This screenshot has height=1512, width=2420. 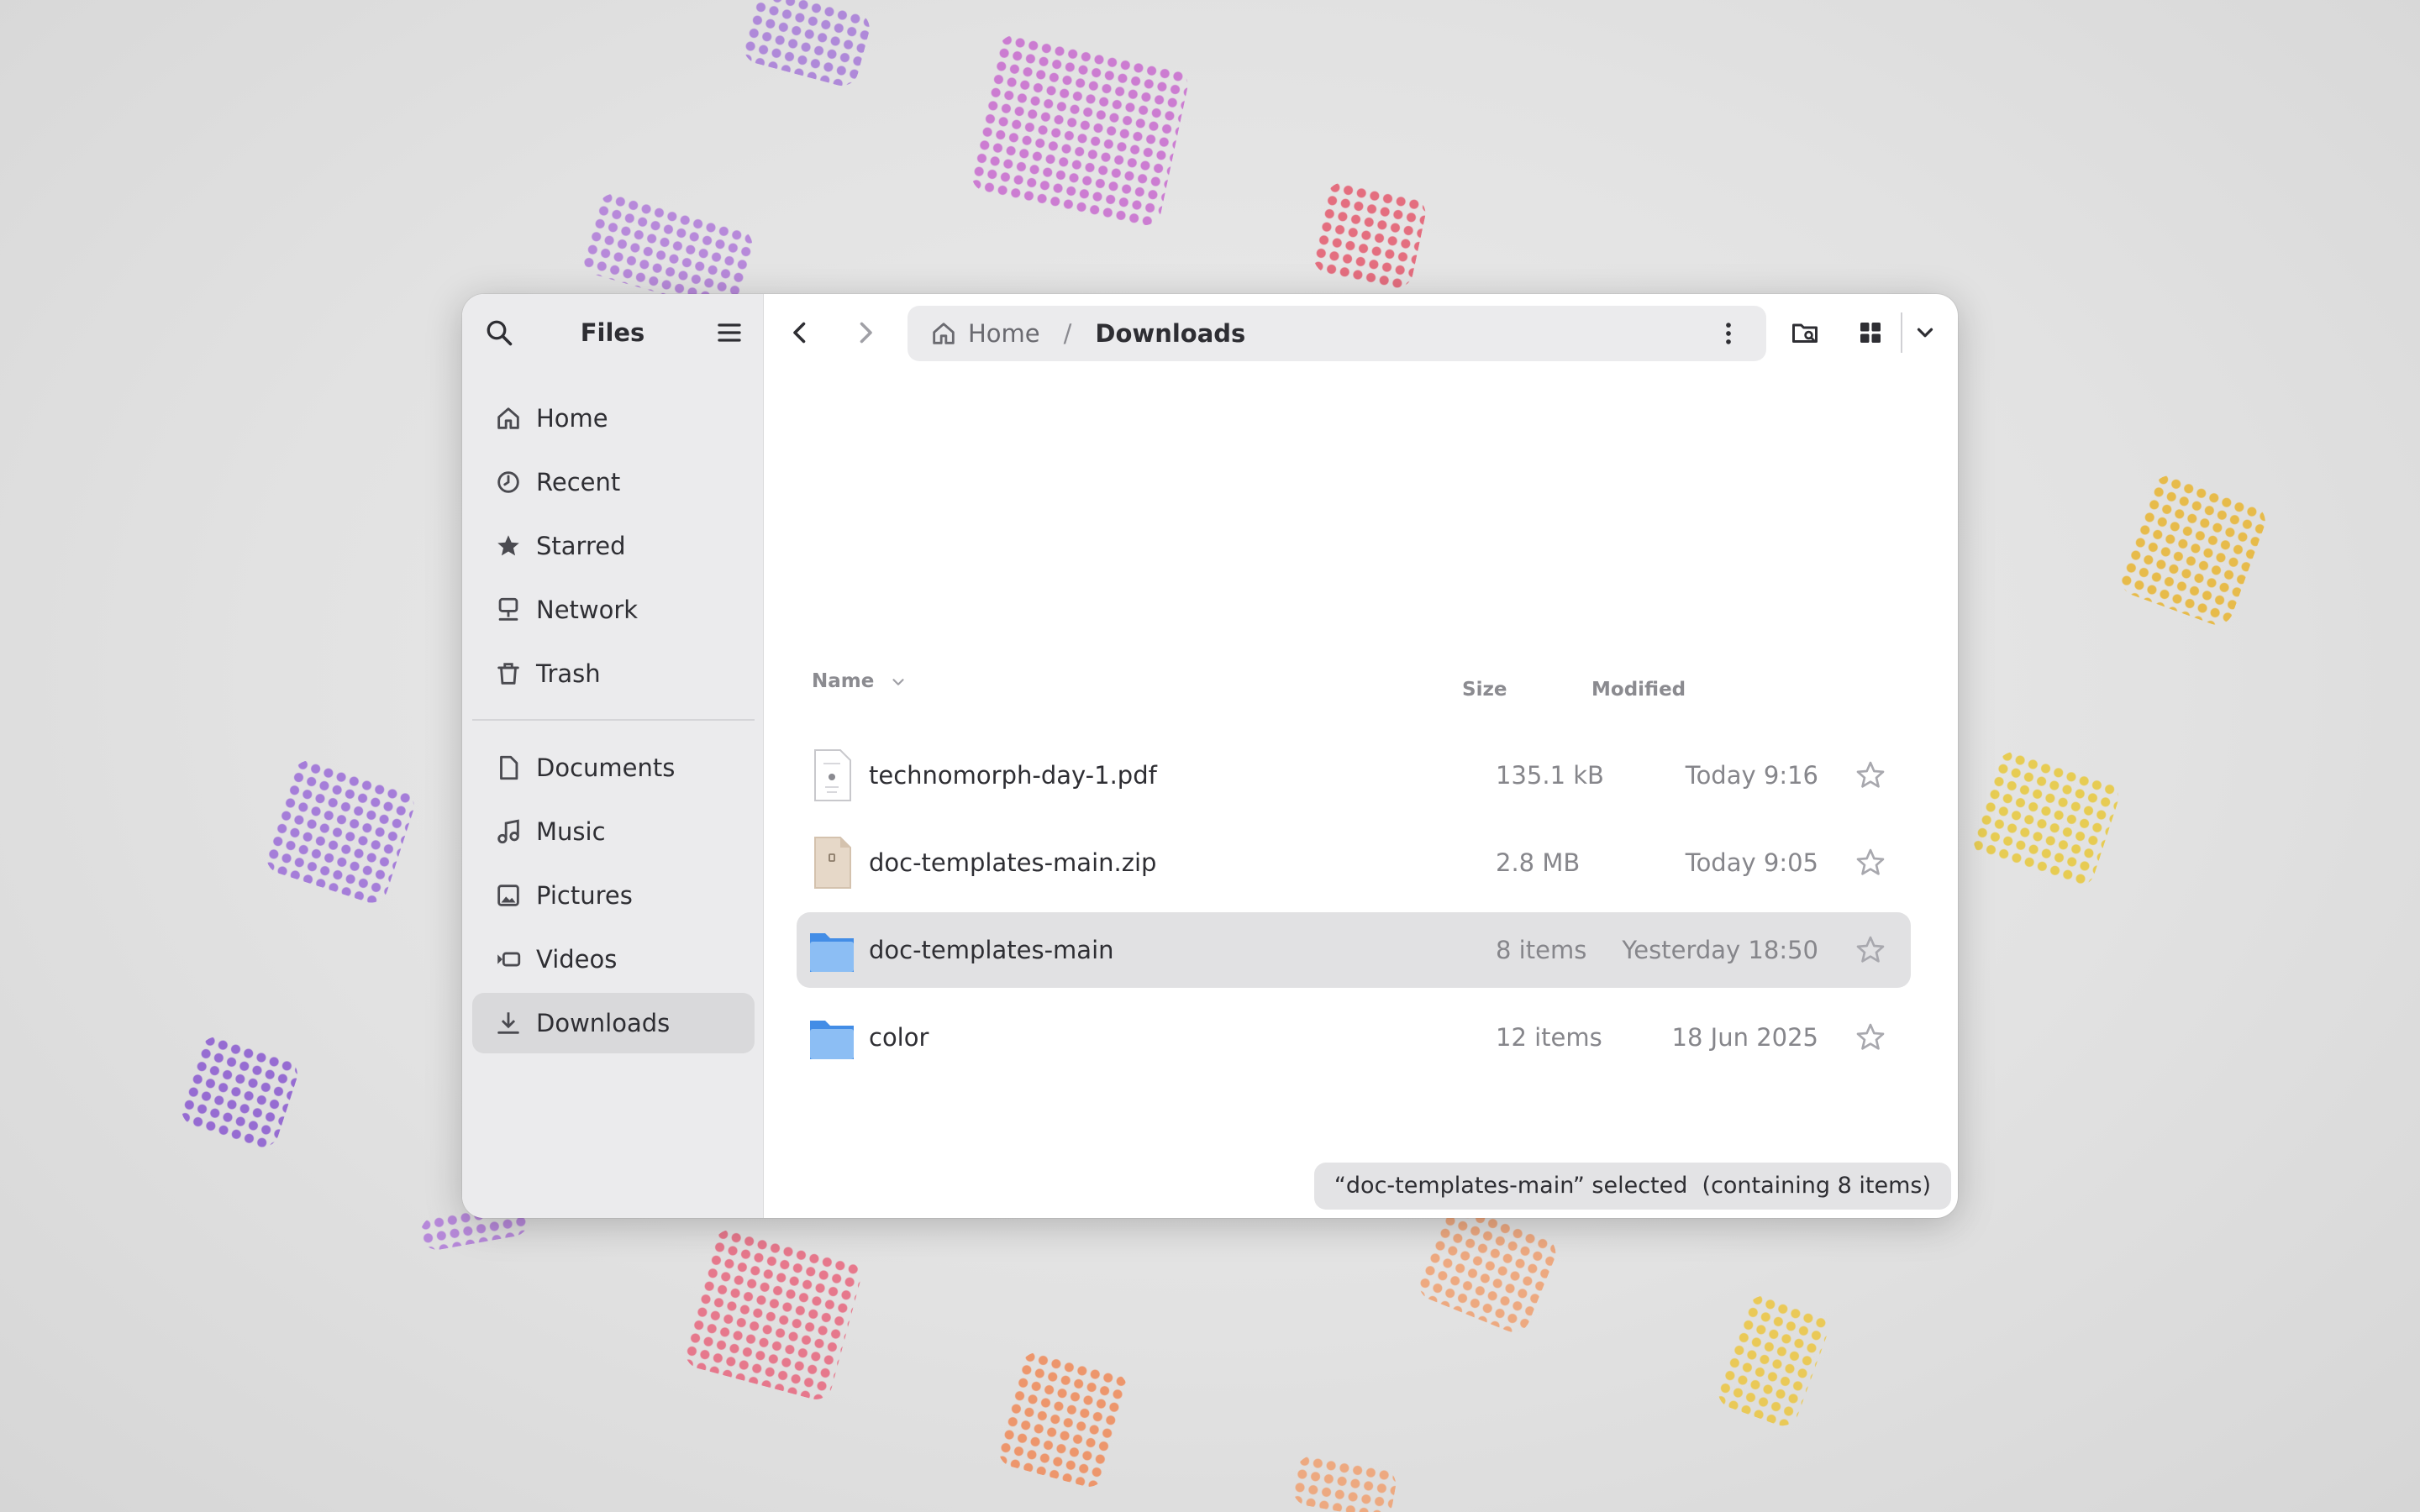 I want to click on forward-button, so click(x=866, y=333).